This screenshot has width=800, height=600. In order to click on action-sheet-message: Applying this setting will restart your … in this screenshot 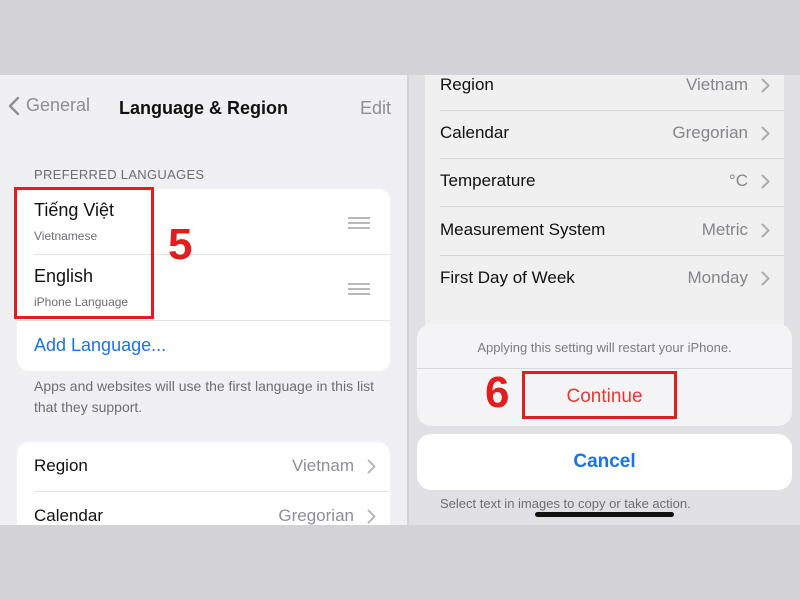, I will do `click(604, 347)`.